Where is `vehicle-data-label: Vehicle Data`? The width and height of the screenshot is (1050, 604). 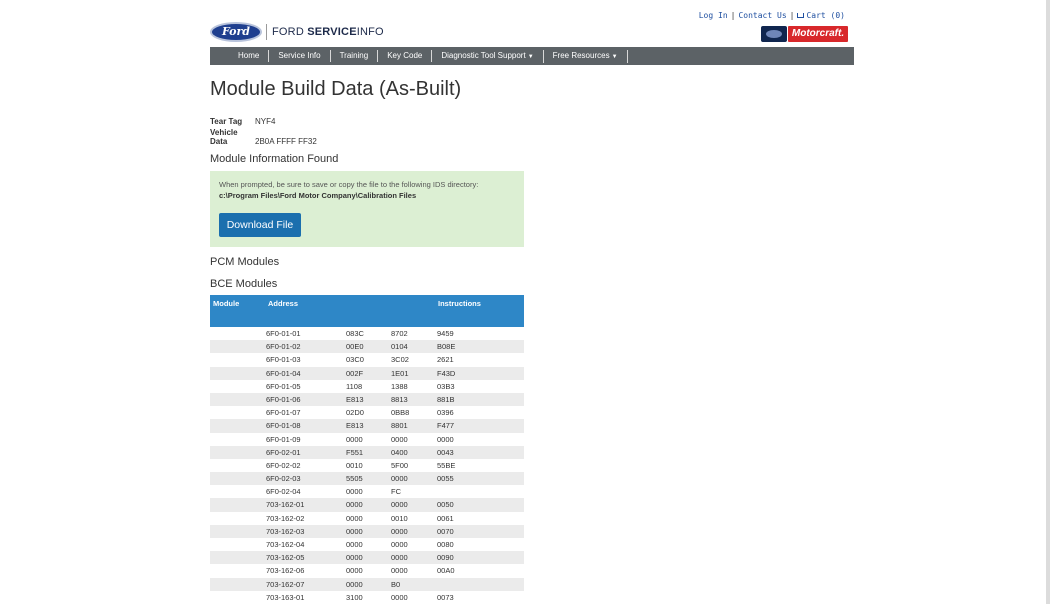 vehicle-data-label: Vehicle Data is located at coordinates (224, 137).